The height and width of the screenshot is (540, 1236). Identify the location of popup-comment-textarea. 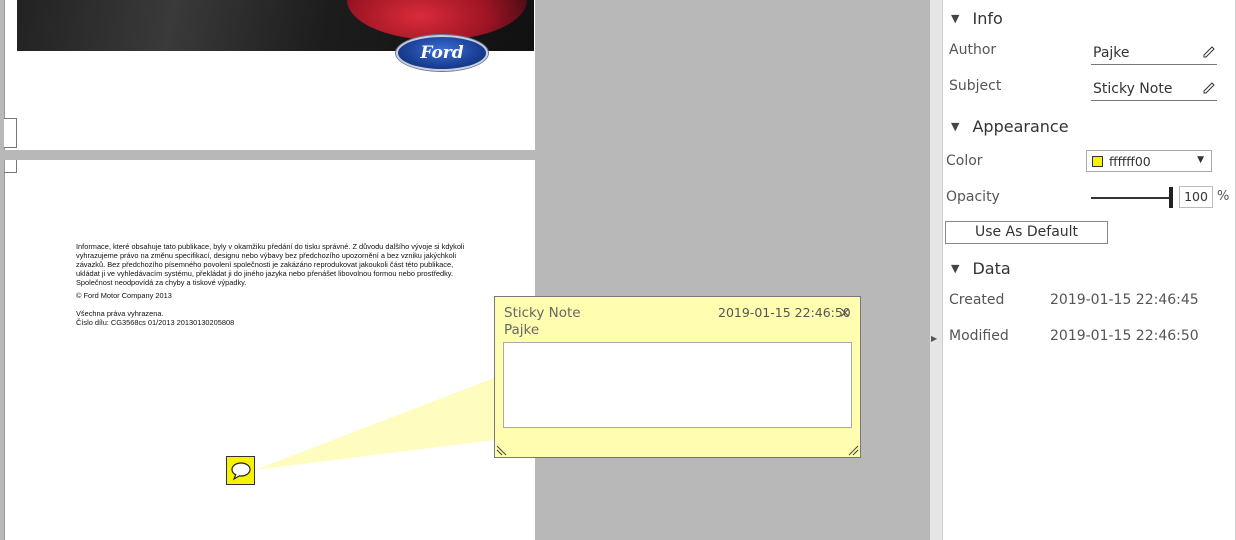
(677, 385).